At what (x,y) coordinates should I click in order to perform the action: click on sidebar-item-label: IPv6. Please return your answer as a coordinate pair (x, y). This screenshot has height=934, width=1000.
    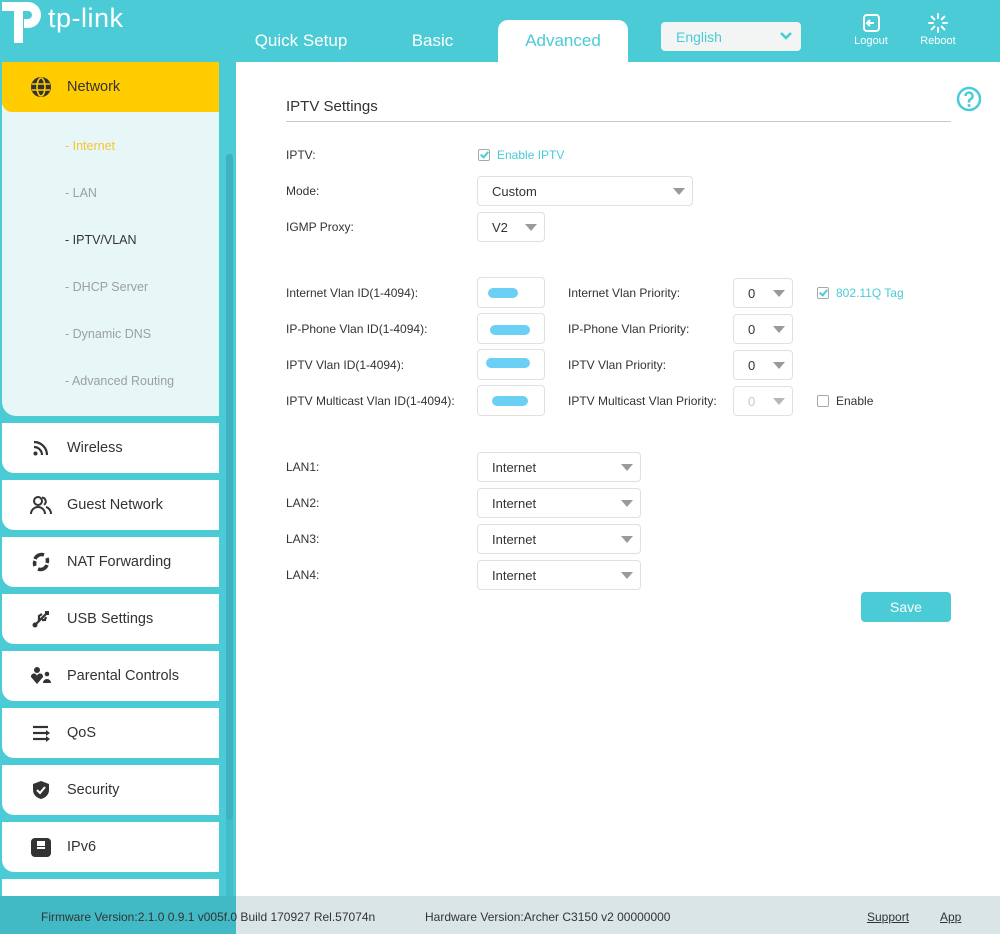
    Looking at the image, I should click on (82, 847).